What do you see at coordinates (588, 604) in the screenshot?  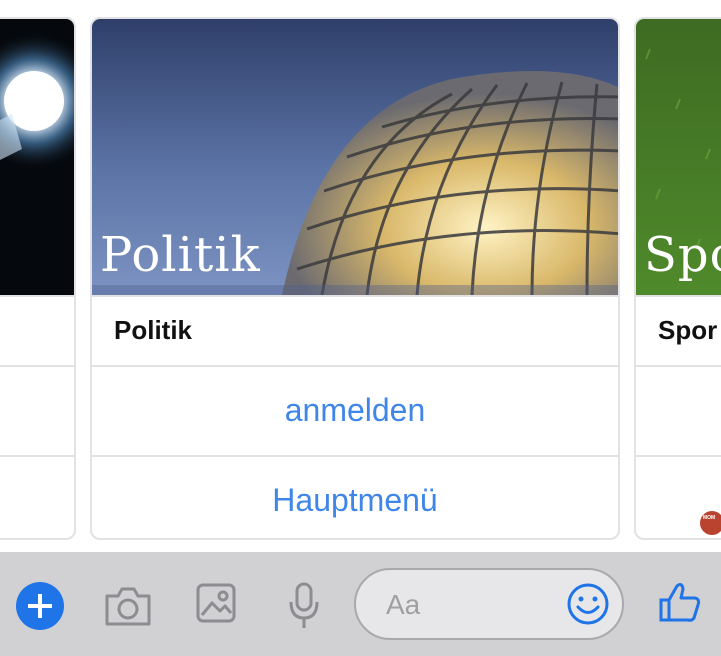 I see `emoji-icon` at bounding box center [588, 604].